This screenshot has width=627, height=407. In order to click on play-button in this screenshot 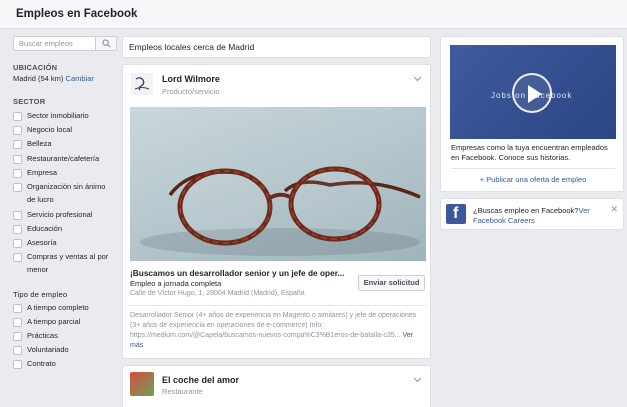, I will do `click(532, 93)`.